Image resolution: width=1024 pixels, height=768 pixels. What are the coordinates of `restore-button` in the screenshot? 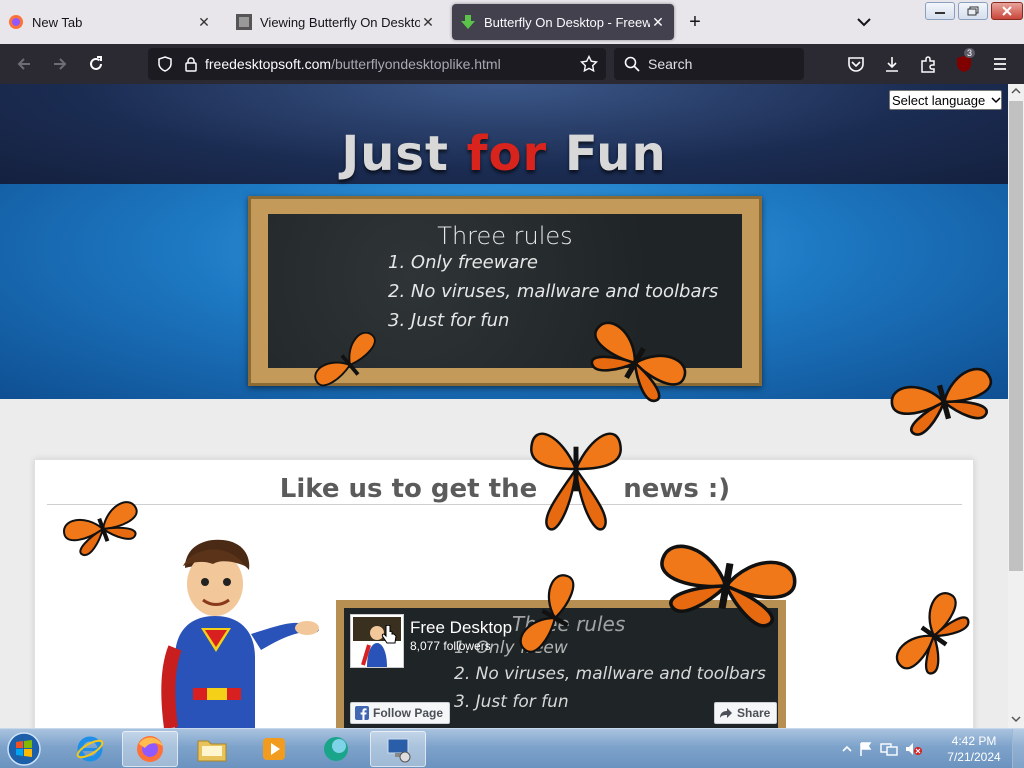 It's located at (973, 11).